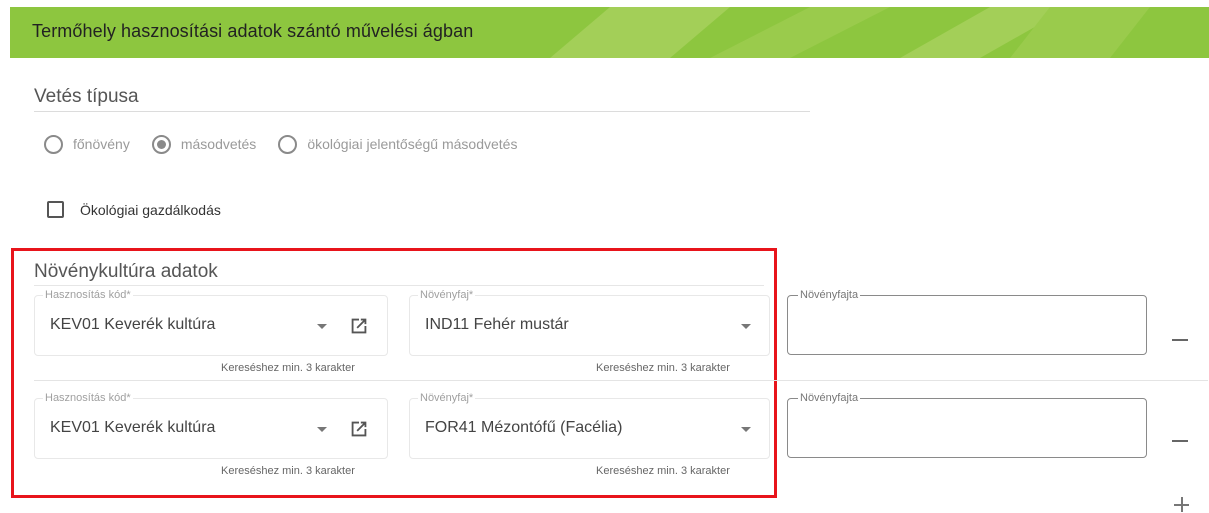 The height and width of the screenshot is (513, 1209). What do you see at coordinates (589, 322) in the screenshot?
I see `species-field: Növényfaj* IND11 Fehér mustár` at bounding box center [589, 322].